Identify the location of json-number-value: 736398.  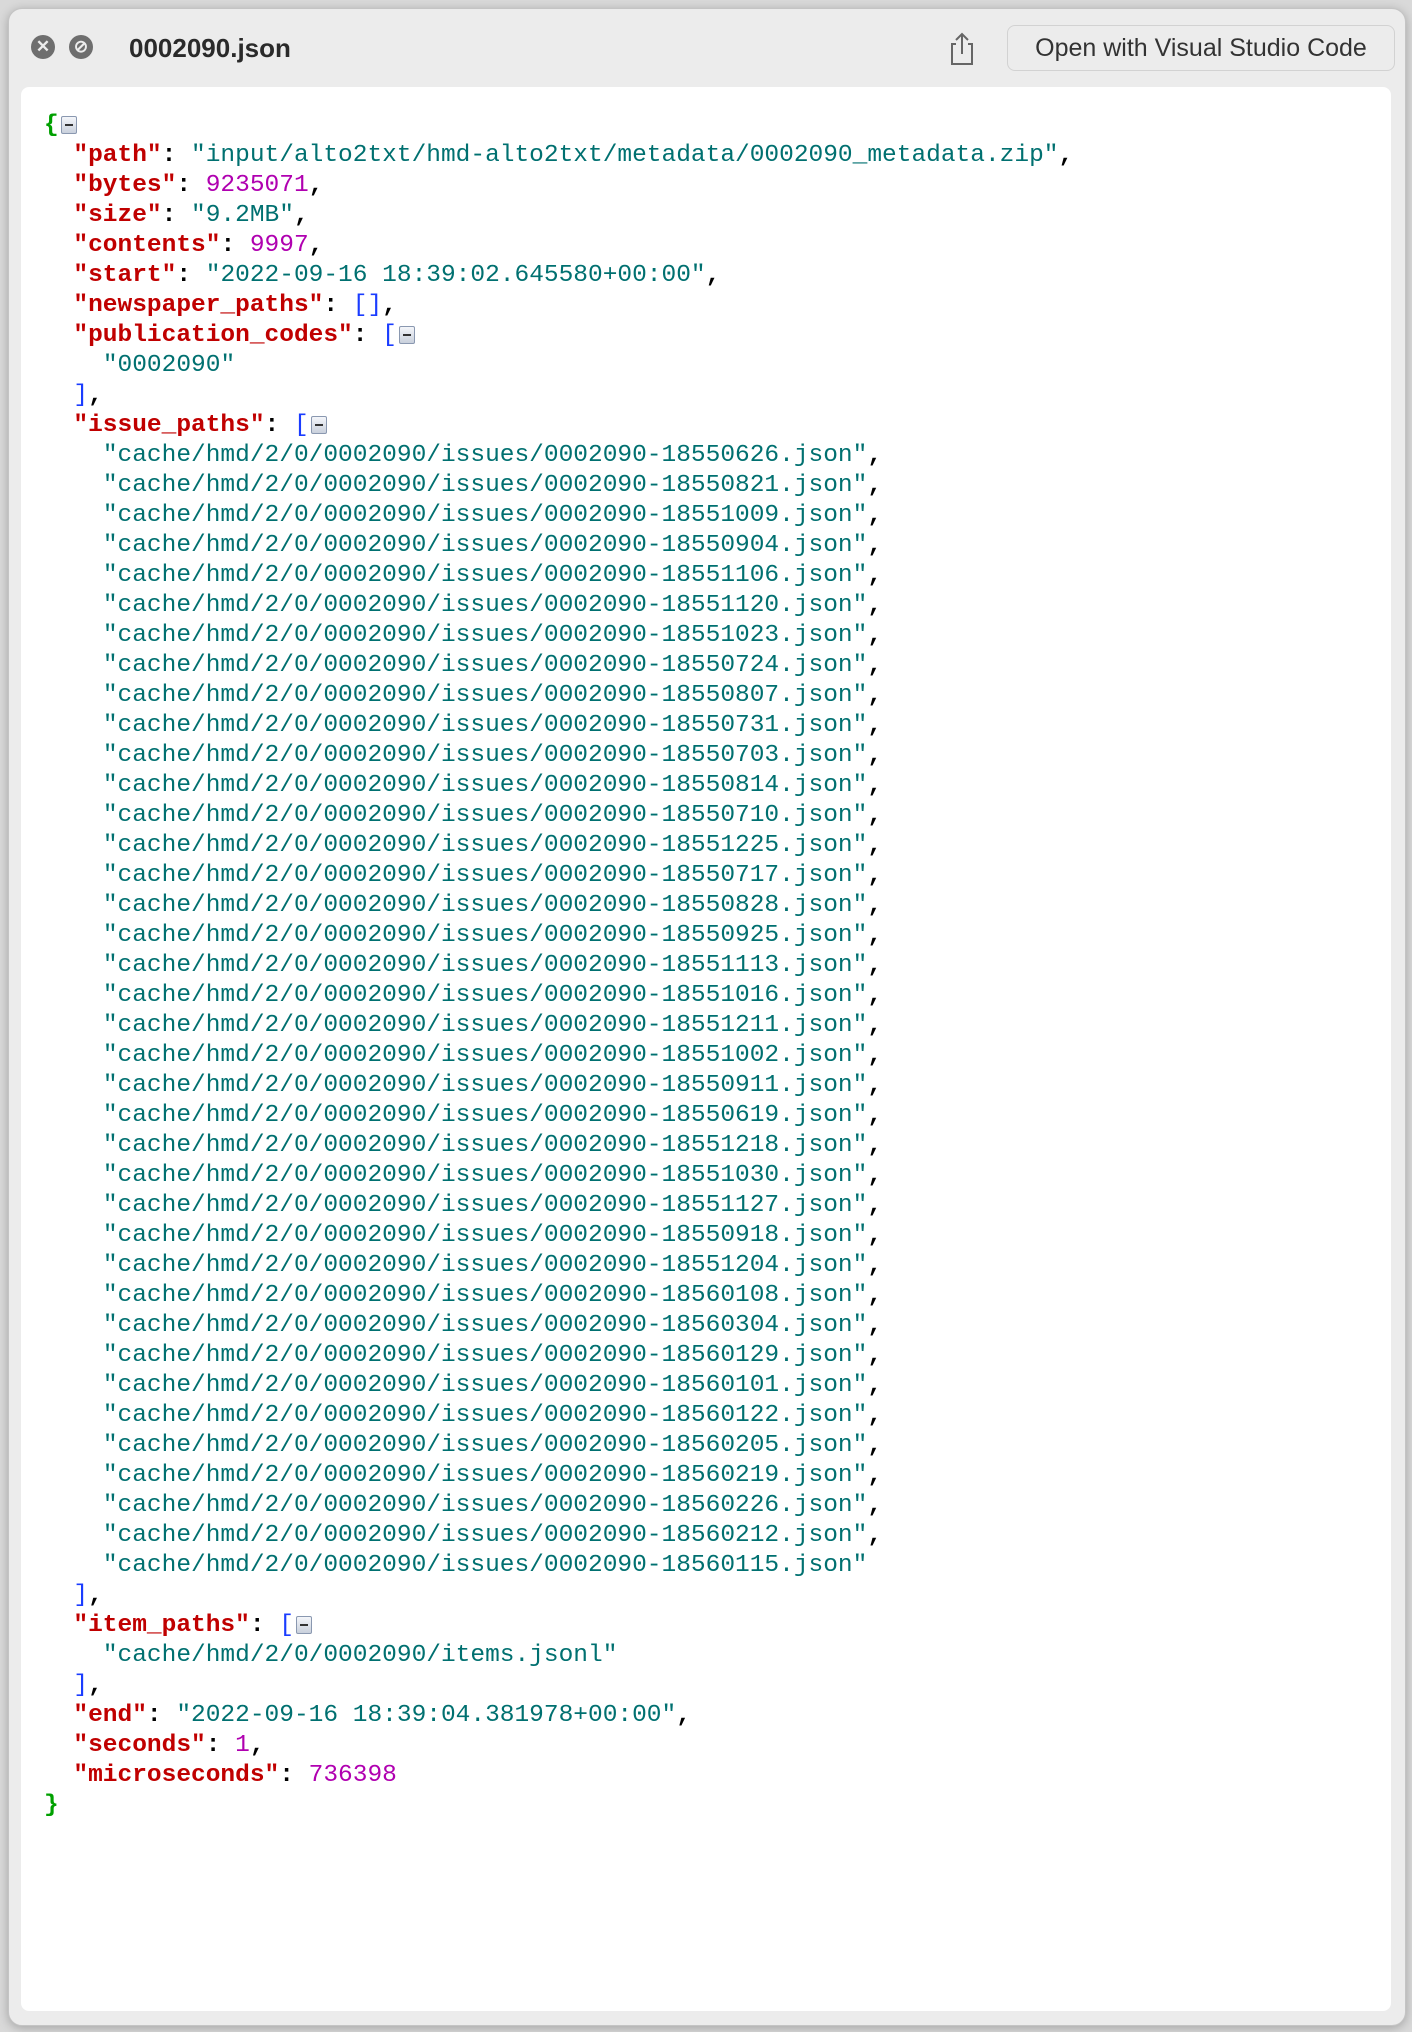
(352, 1775).